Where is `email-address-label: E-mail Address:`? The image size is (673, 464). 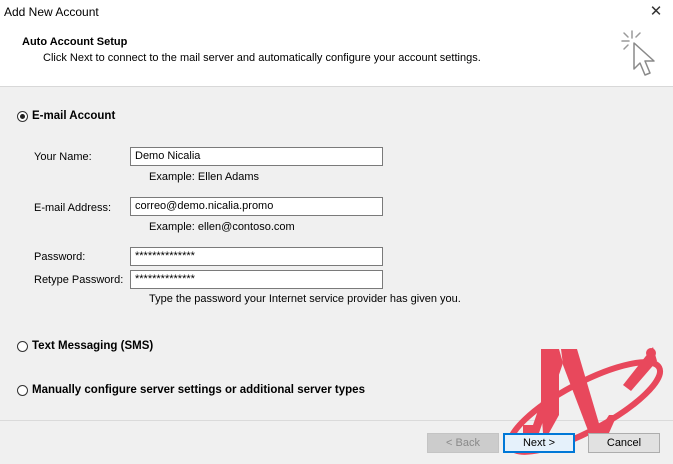 email-address-label: E-mail Address: is located at coordinates (73, 208).